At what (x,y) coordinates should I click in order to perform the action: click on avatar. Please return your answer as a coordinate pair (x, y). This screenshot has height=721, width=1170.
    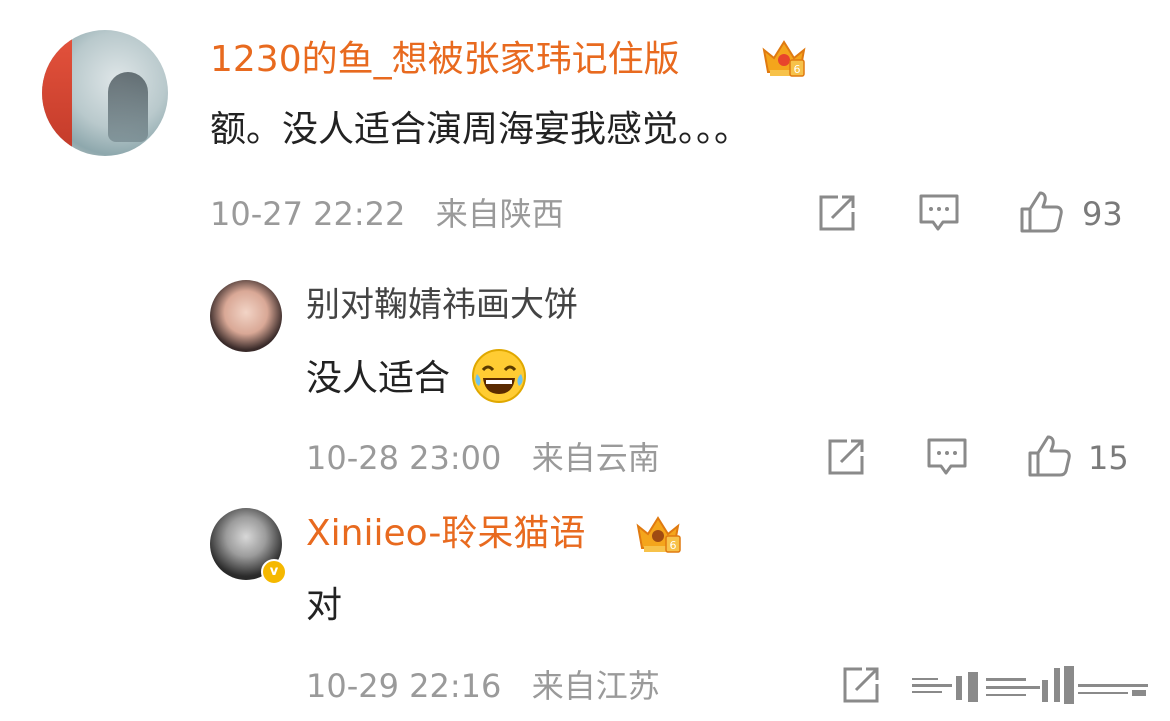
    Looking at the image, I should click on (105, 93).